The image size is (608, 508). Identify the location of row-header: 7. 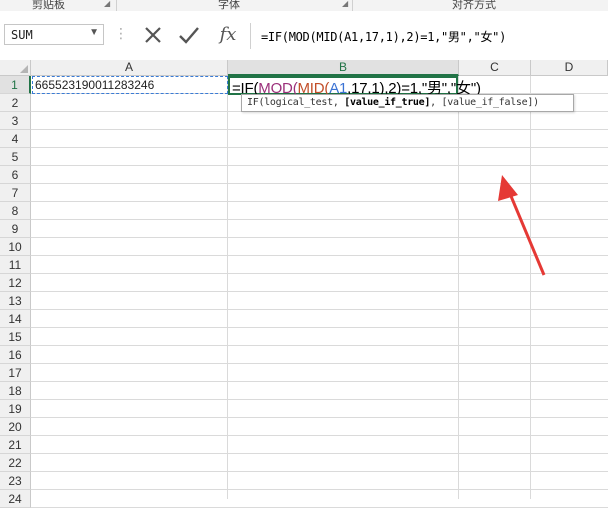
(15, 193).